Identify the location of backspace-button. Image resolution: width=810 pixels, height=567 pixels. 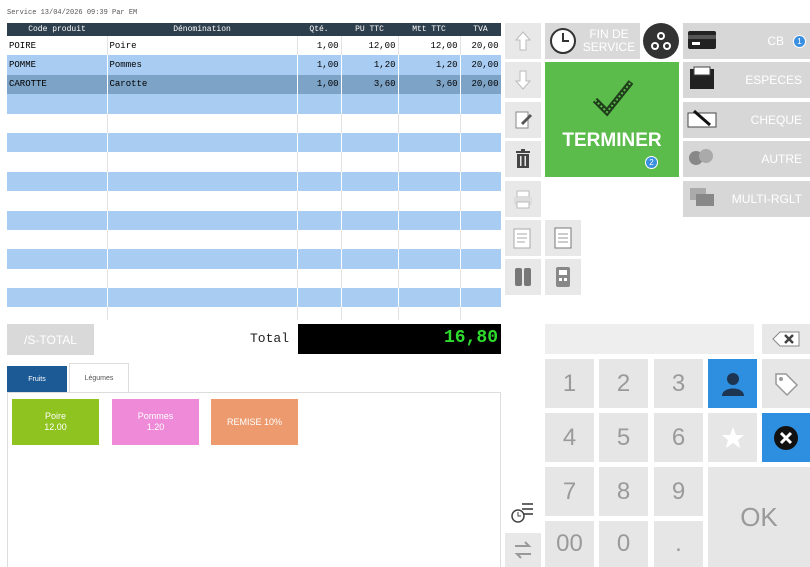
(786, 339).